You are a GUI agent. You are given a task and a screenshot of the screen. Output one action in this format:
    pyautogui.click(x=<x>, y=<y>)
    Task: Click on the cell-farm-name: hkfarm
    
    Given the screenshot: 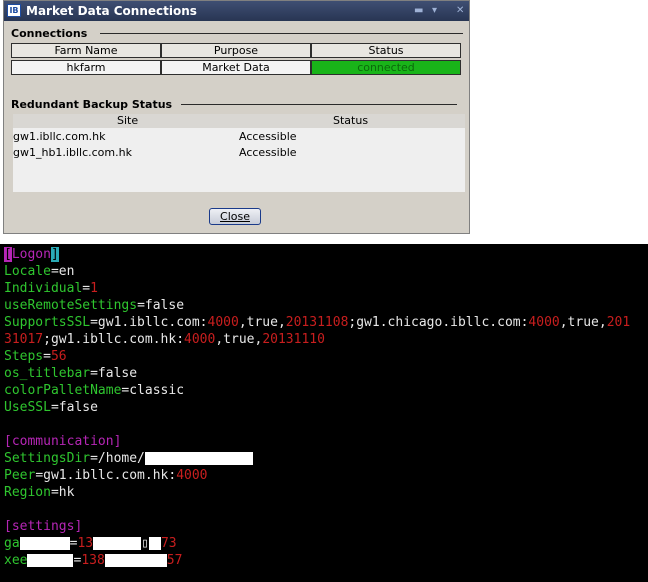 What is the action you would take?
    pyautogui.click(x=86, y=67)
    